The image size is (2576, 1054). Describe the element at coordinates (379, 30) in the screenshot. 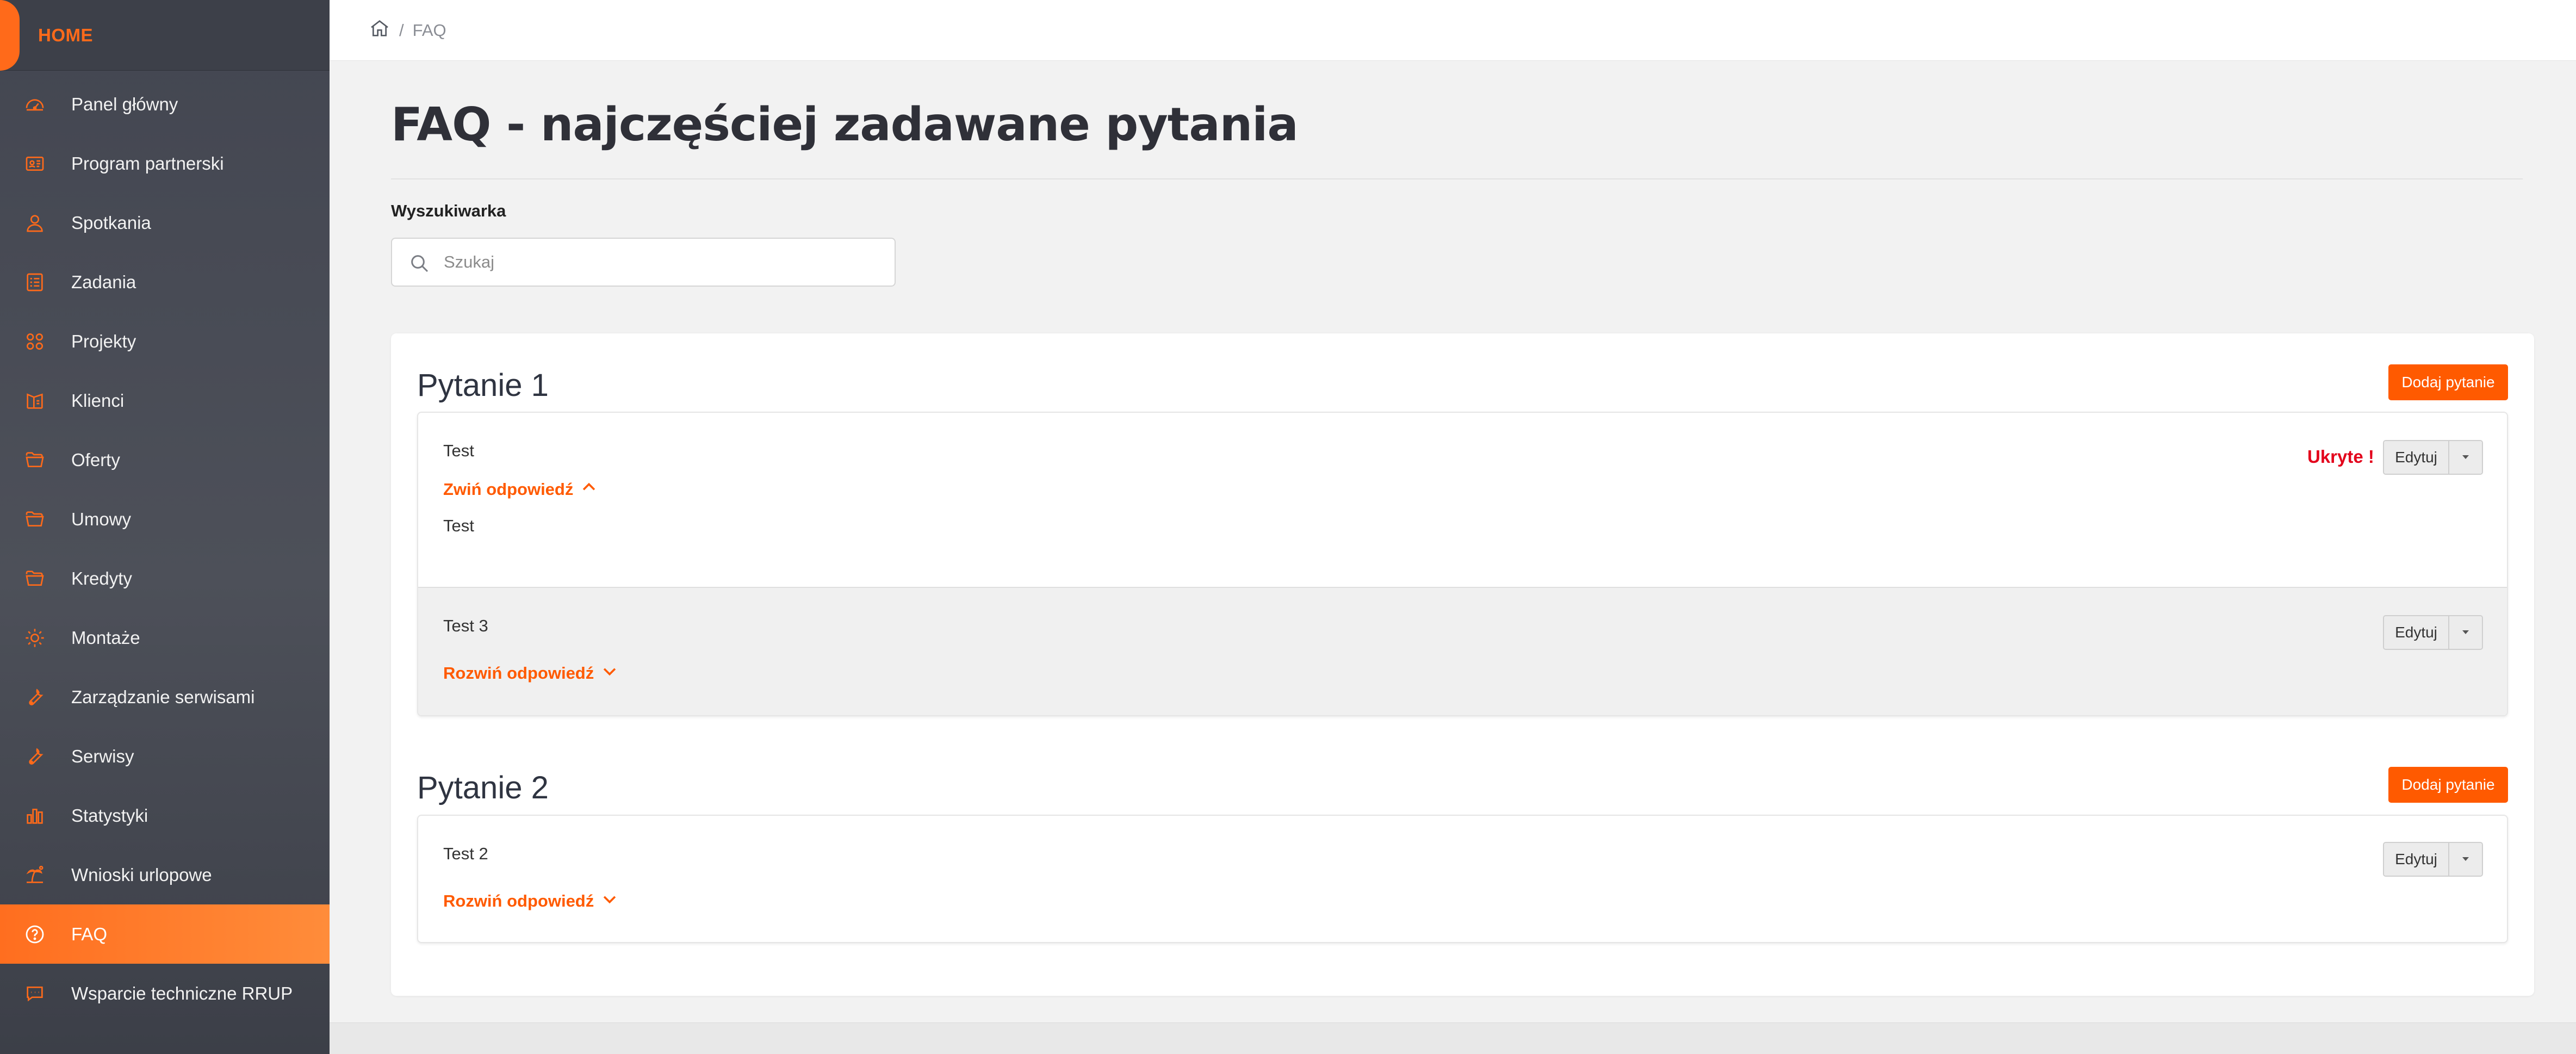

I see `home-icon` at that location.